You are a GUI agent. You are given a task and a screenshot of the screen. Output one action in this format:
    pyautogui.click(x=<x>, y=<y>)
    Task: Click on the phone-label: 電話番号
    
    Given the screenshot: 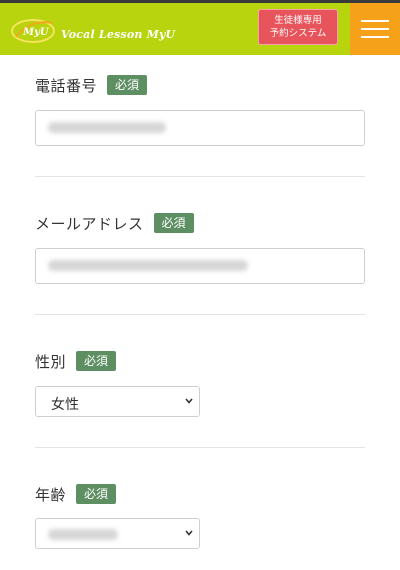 What is the action you would take?
    pyautogui.click(x=66, y=85)
    